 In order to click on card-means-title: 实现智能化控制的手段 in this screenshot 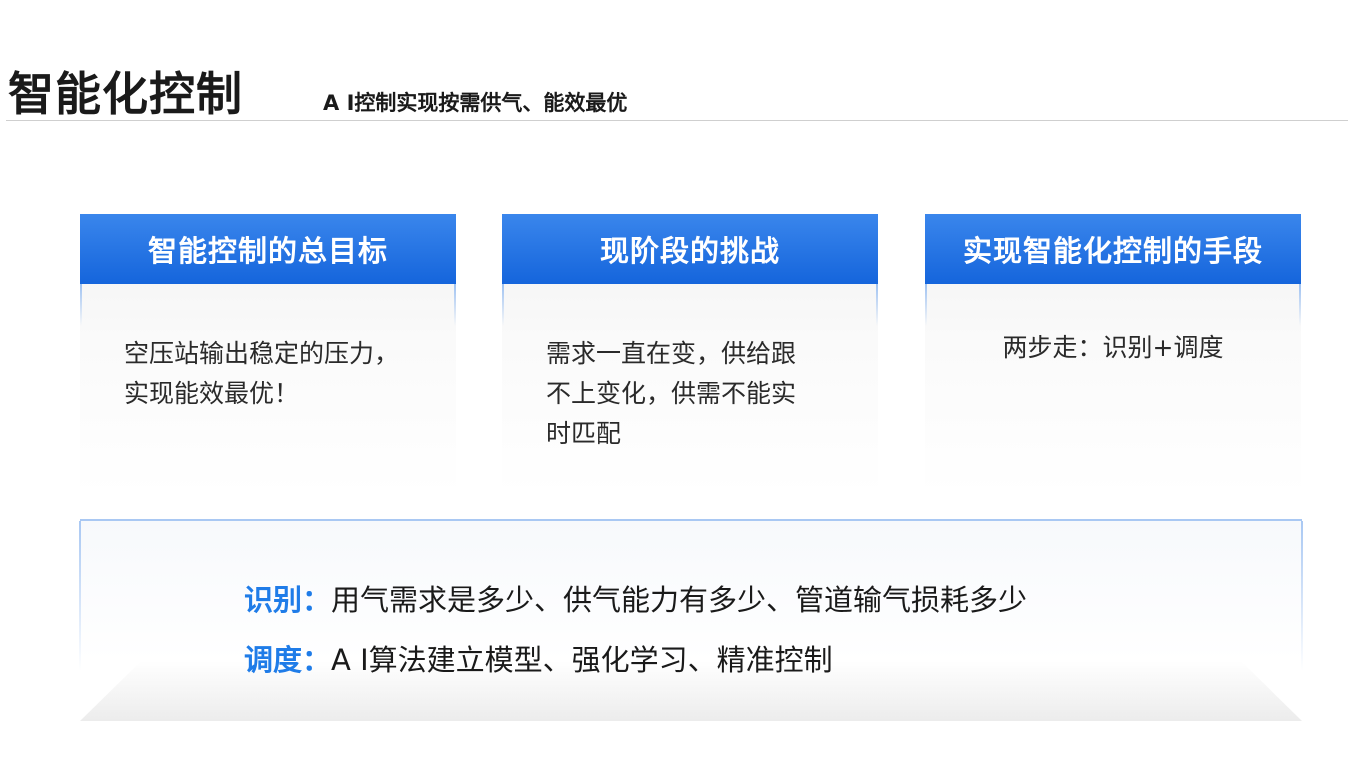, I will do `click(1113, 249)`.